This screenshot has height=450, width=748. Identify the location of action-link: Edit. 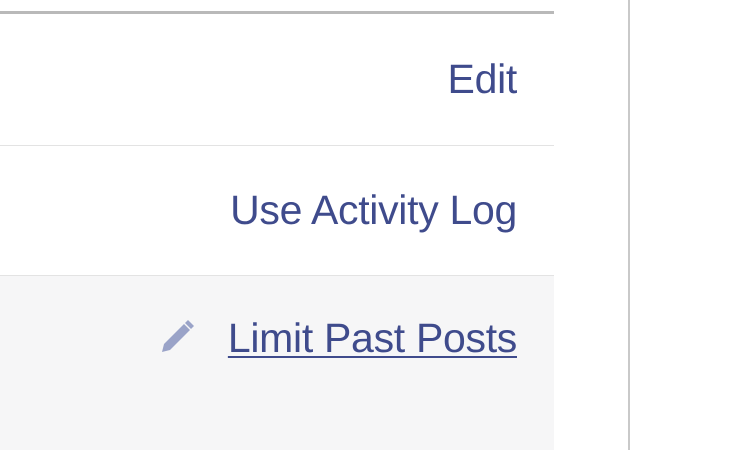
(482, 79).